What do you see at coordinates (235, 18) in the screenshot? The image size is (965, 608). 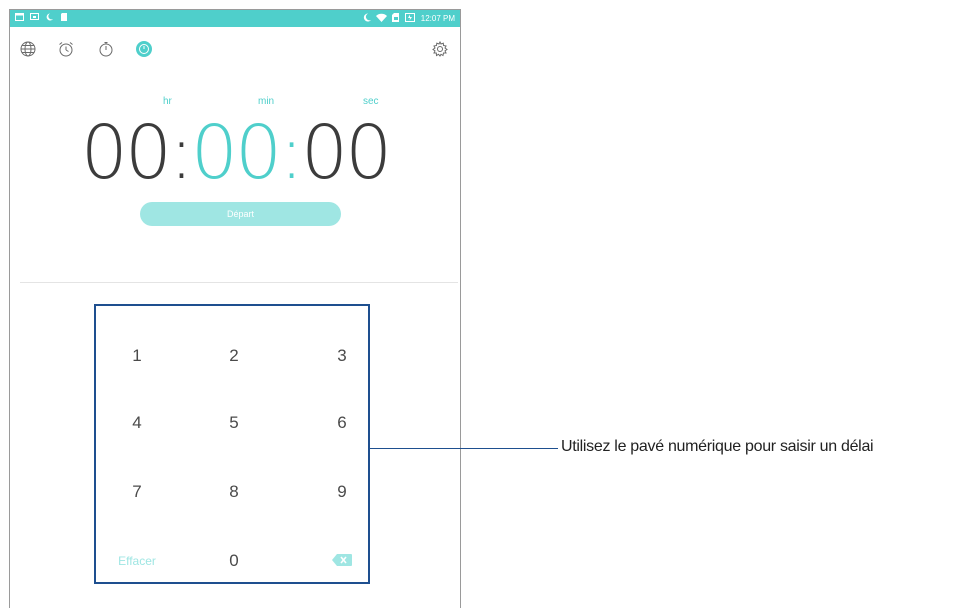 I see `status-bar: 12:07 PM` at bounding box center [235, 18].